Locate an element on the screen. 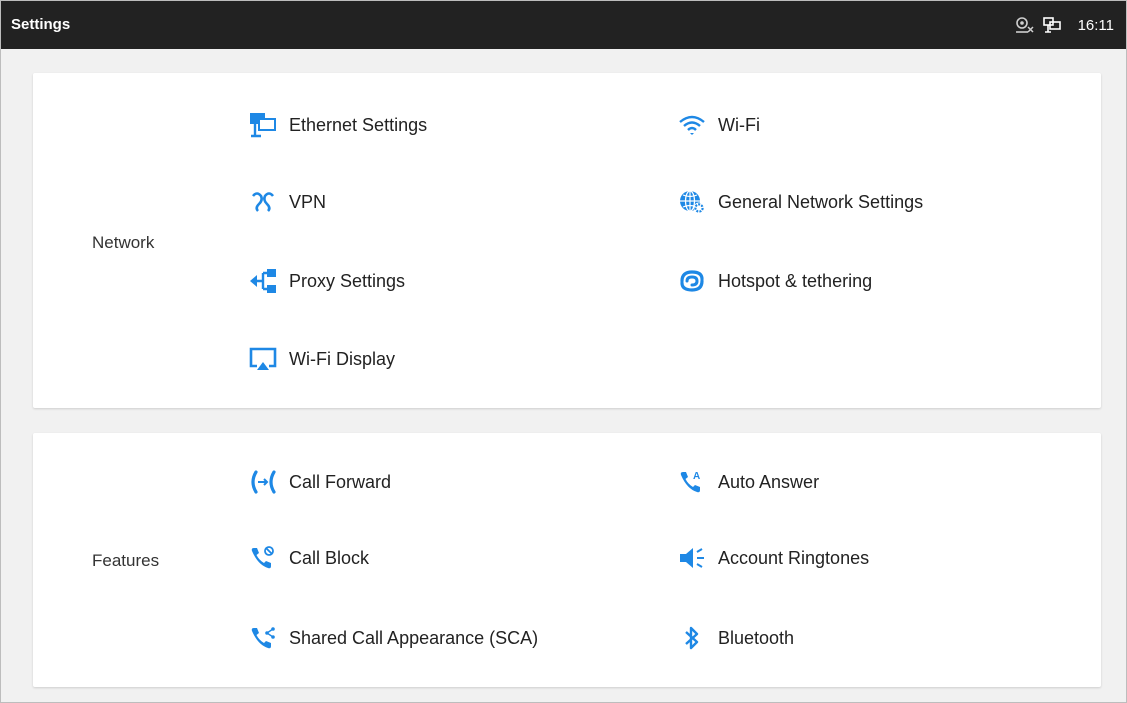 The image size is (1127, 703). network-disconnected-icon is located at coordinates (1024, 25).